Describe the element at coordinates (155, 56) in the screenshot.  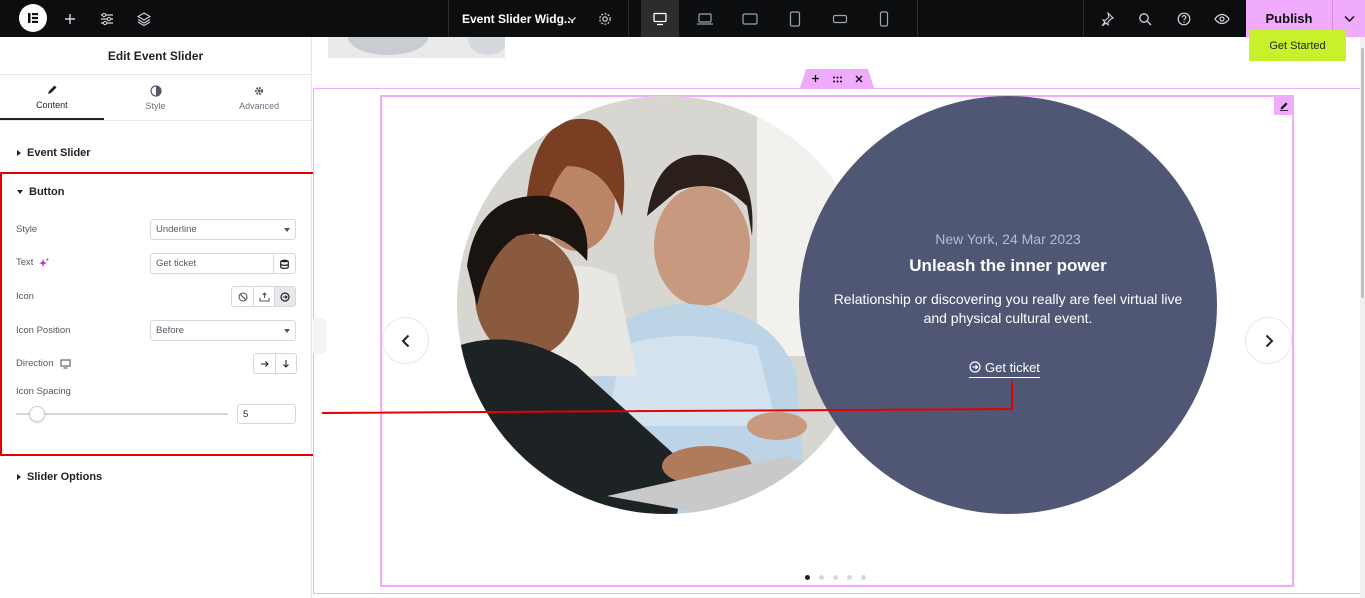
I see `panel-title: Edit Event Slider` at that location.